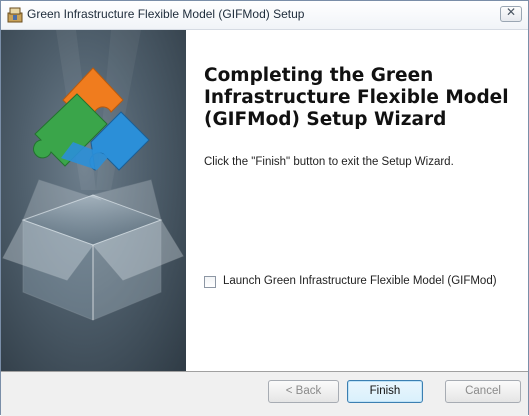 The height and width of the screenshot is (416, 529). I want to click on puzzle-icon, so click(91, 119).